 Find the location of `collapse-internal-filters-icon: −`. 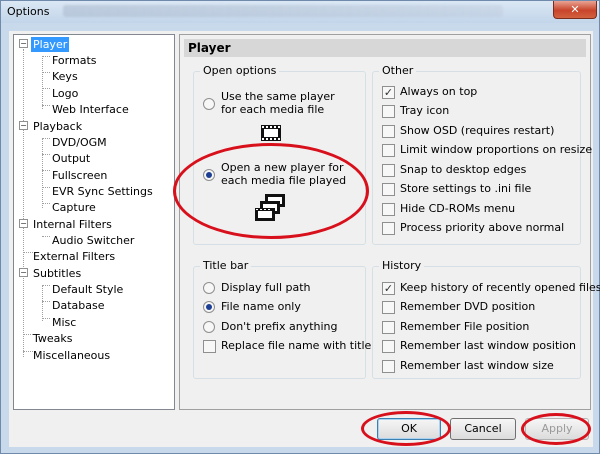

collapse-internal-filters-icon: − is located at coordinates (23, 223).